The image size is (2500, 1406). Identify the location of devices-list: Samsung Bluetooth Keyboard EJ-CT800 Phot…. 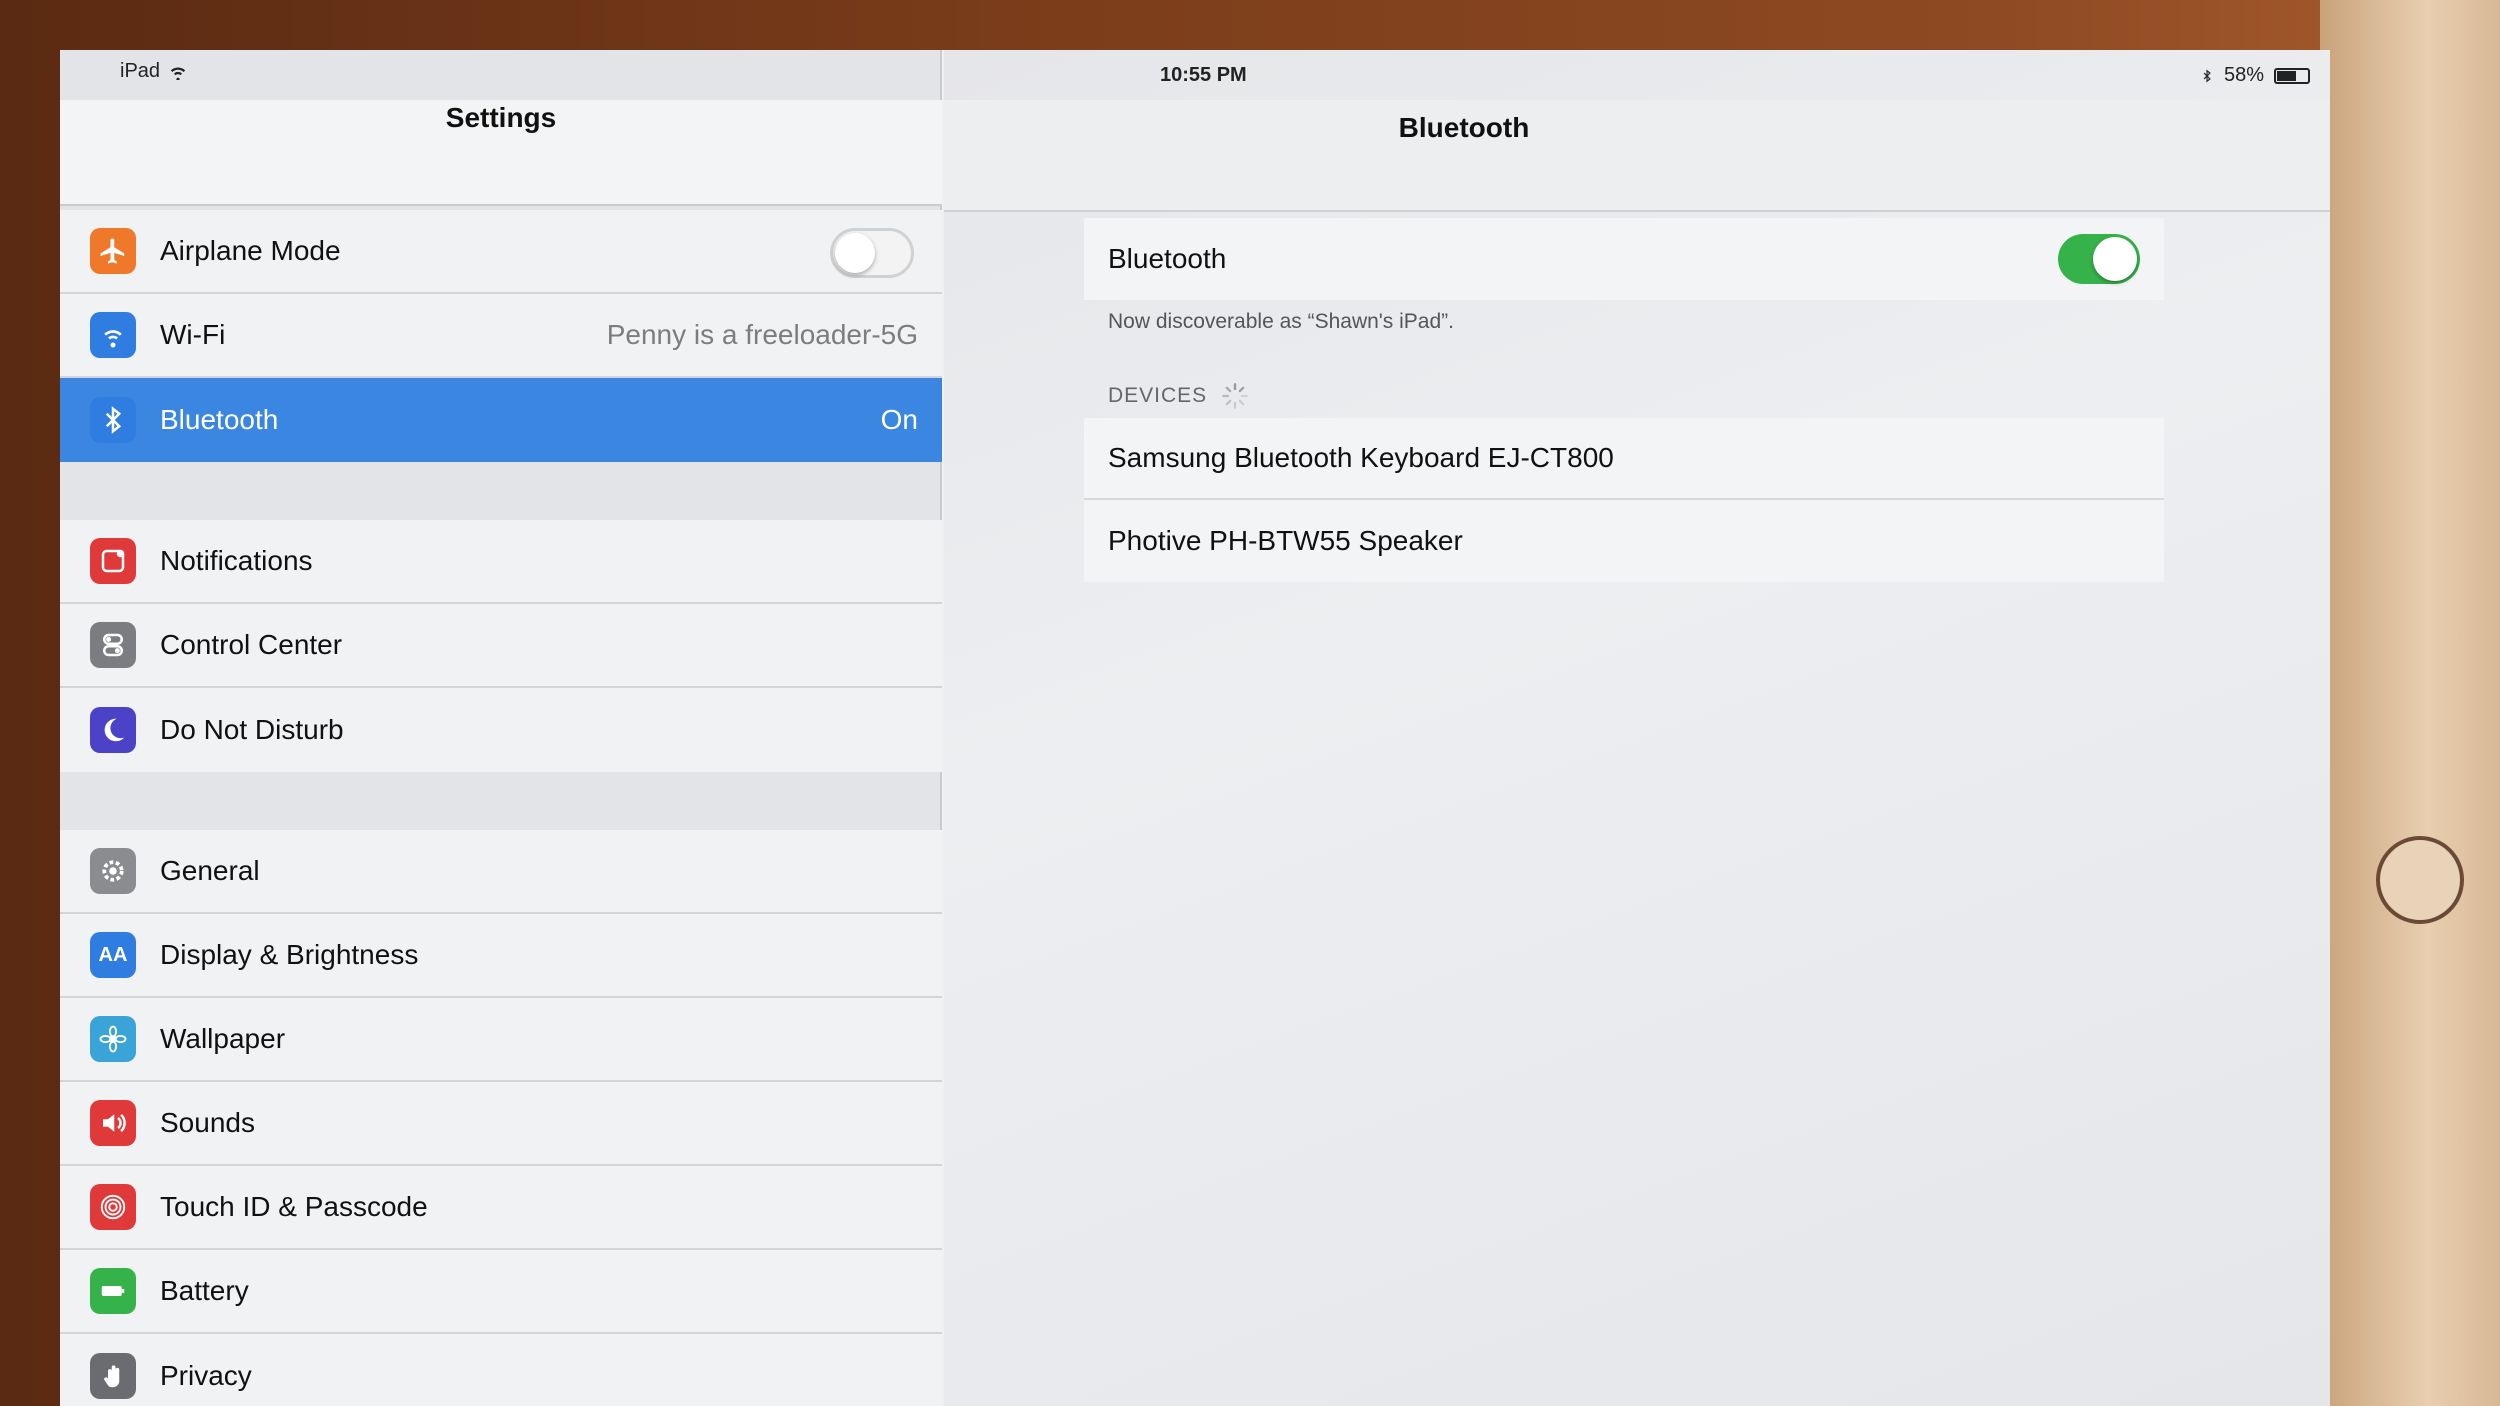
(1624, 500).